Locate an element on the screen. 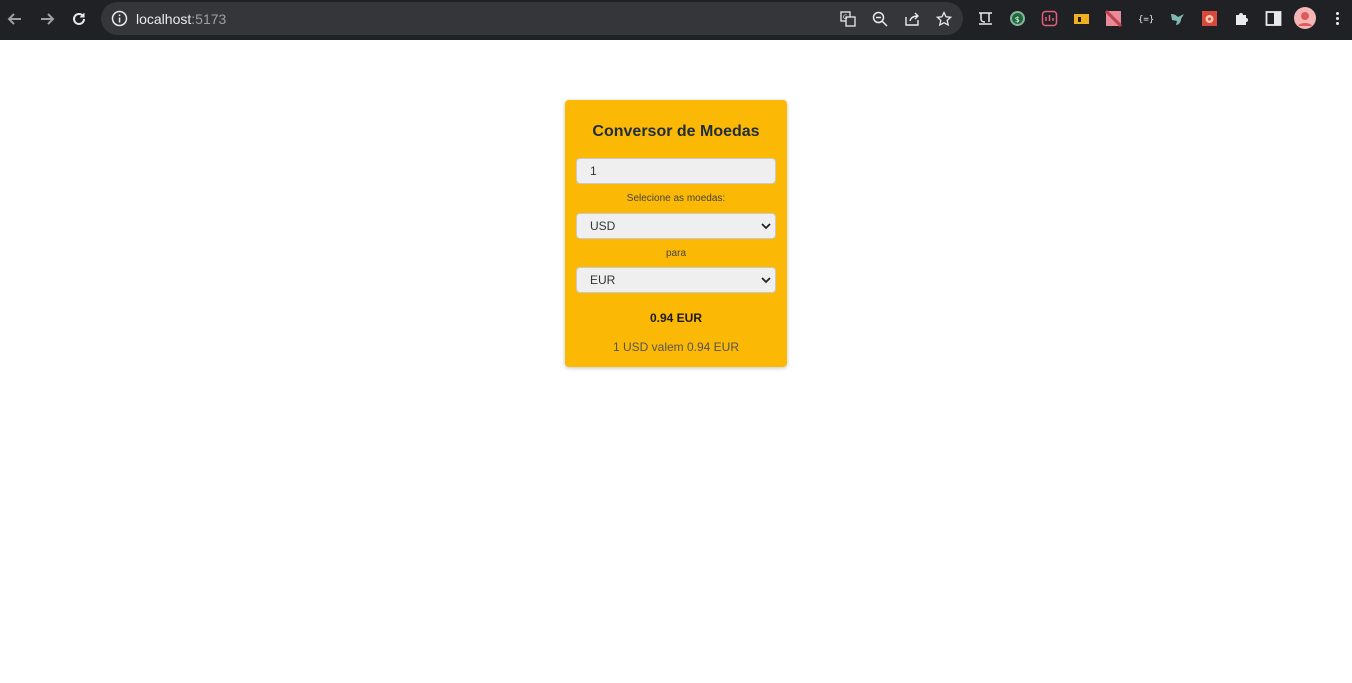 The width and height of the screenshot is (1352, 683). arrow-left-icon is located at coordinates (14, 19).